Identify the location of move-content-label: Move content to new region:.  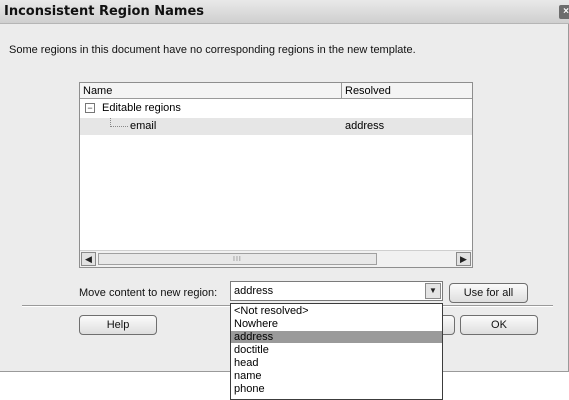
(148, 293).